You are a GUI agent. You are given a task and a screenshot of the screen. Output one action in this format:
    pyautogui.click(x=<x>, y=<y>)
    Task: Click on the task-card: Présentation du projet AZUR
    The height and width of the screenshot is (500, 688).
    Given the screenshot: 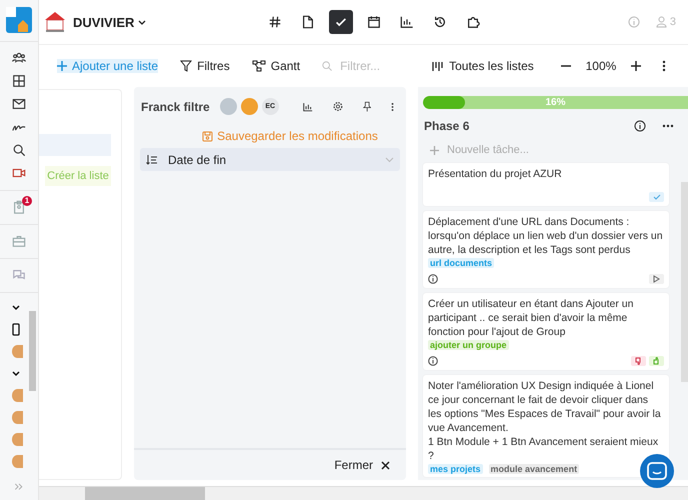 What is the action you would take?
    pyautogui.click(x=546, y=184)
    